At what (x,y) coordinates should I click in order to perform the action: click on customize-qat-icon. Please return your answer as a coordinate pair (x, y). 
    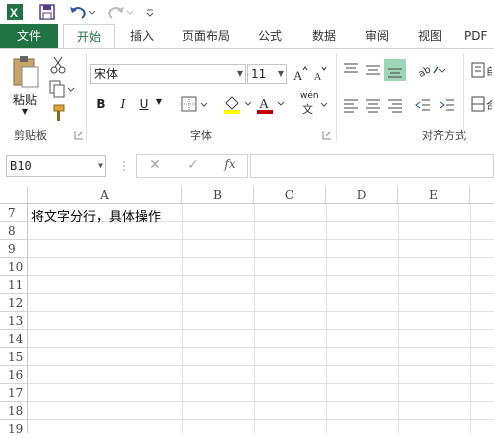
    Looking at the image, I should click on (150, 12).